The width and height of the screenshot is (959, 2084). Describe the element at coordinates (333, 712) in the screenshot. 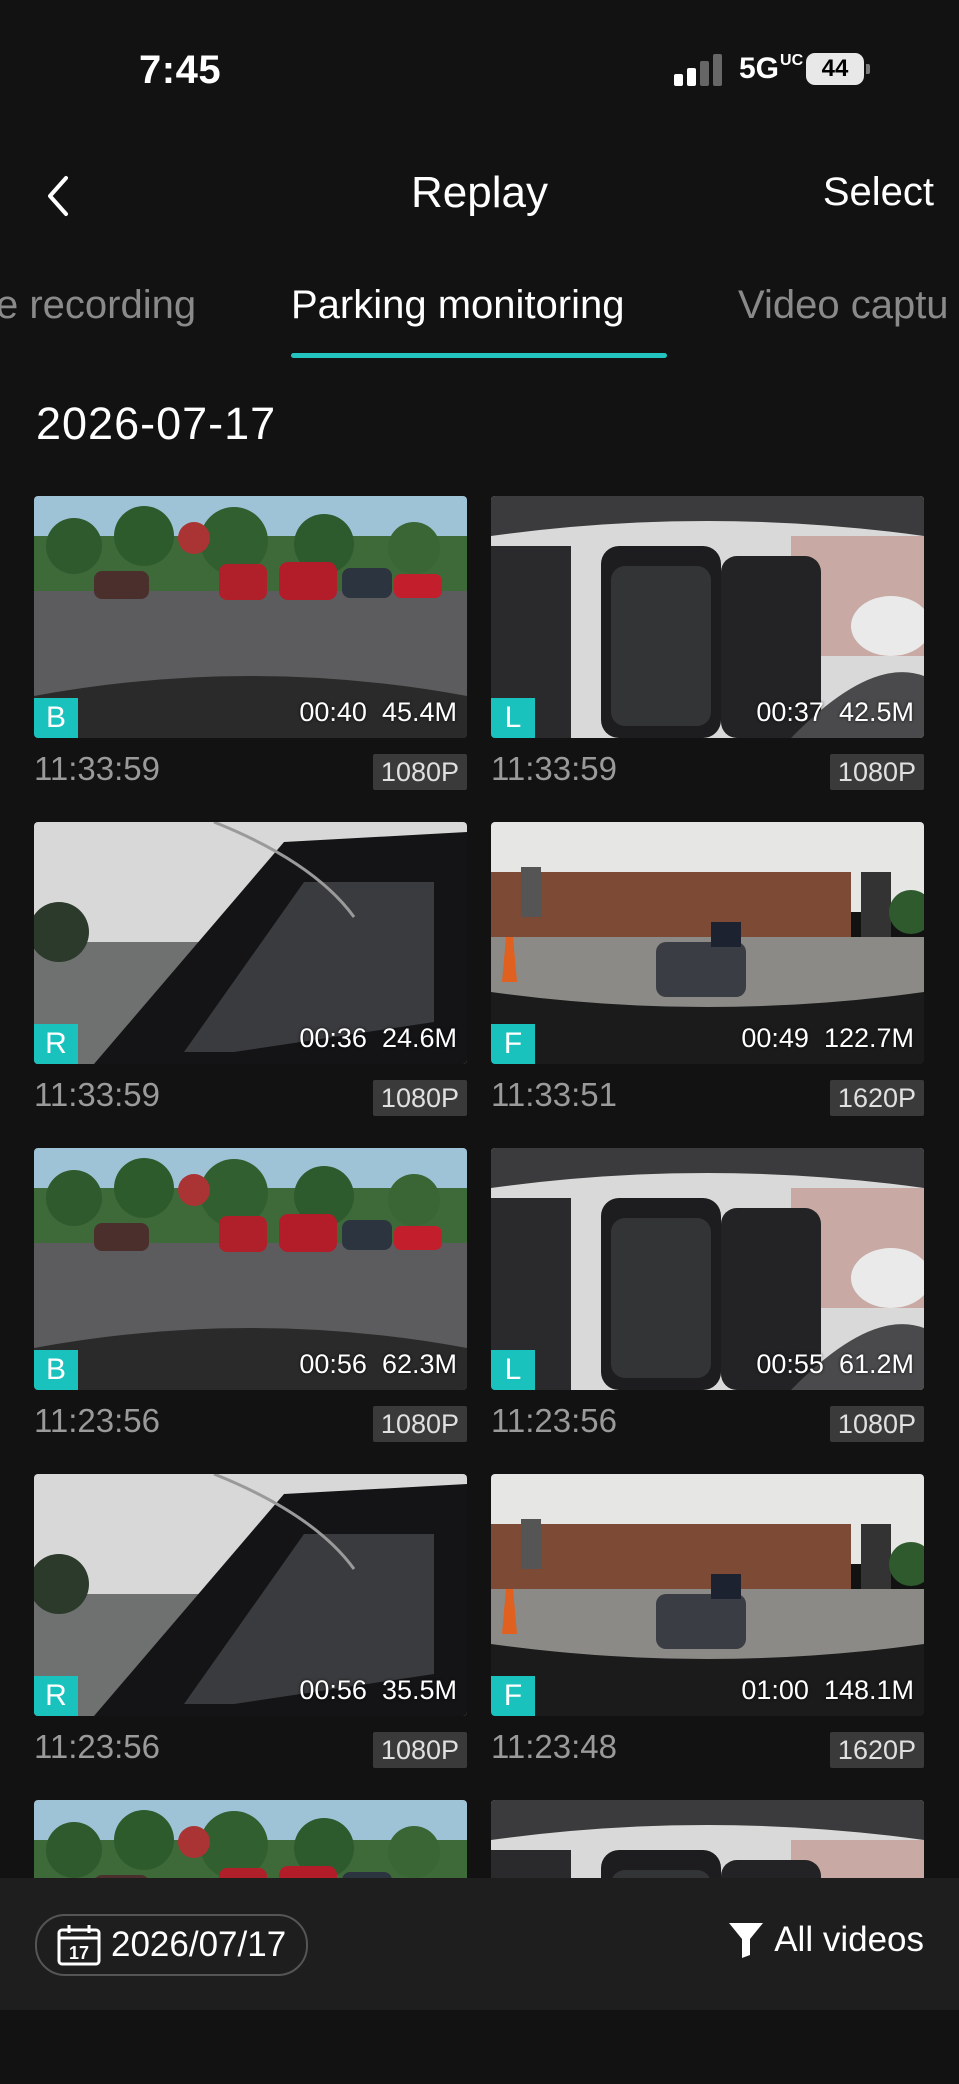

I see `clip-duration: 00:40` at that location.